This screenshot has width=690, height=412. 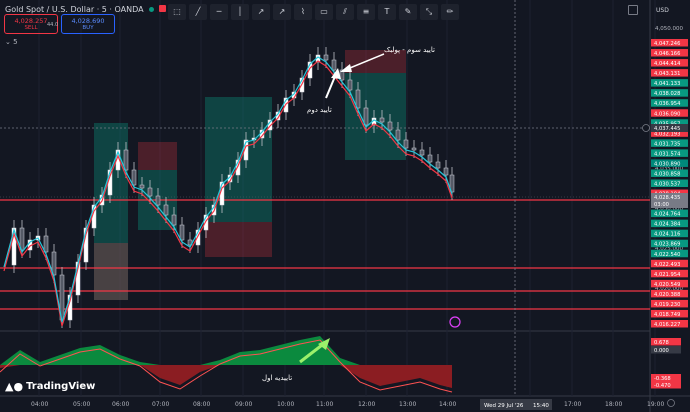 What do you see at coordinates (667, 245) in the screenshot?
I see `price-label-text: 4,023.869` at bounding box center [667, 245].